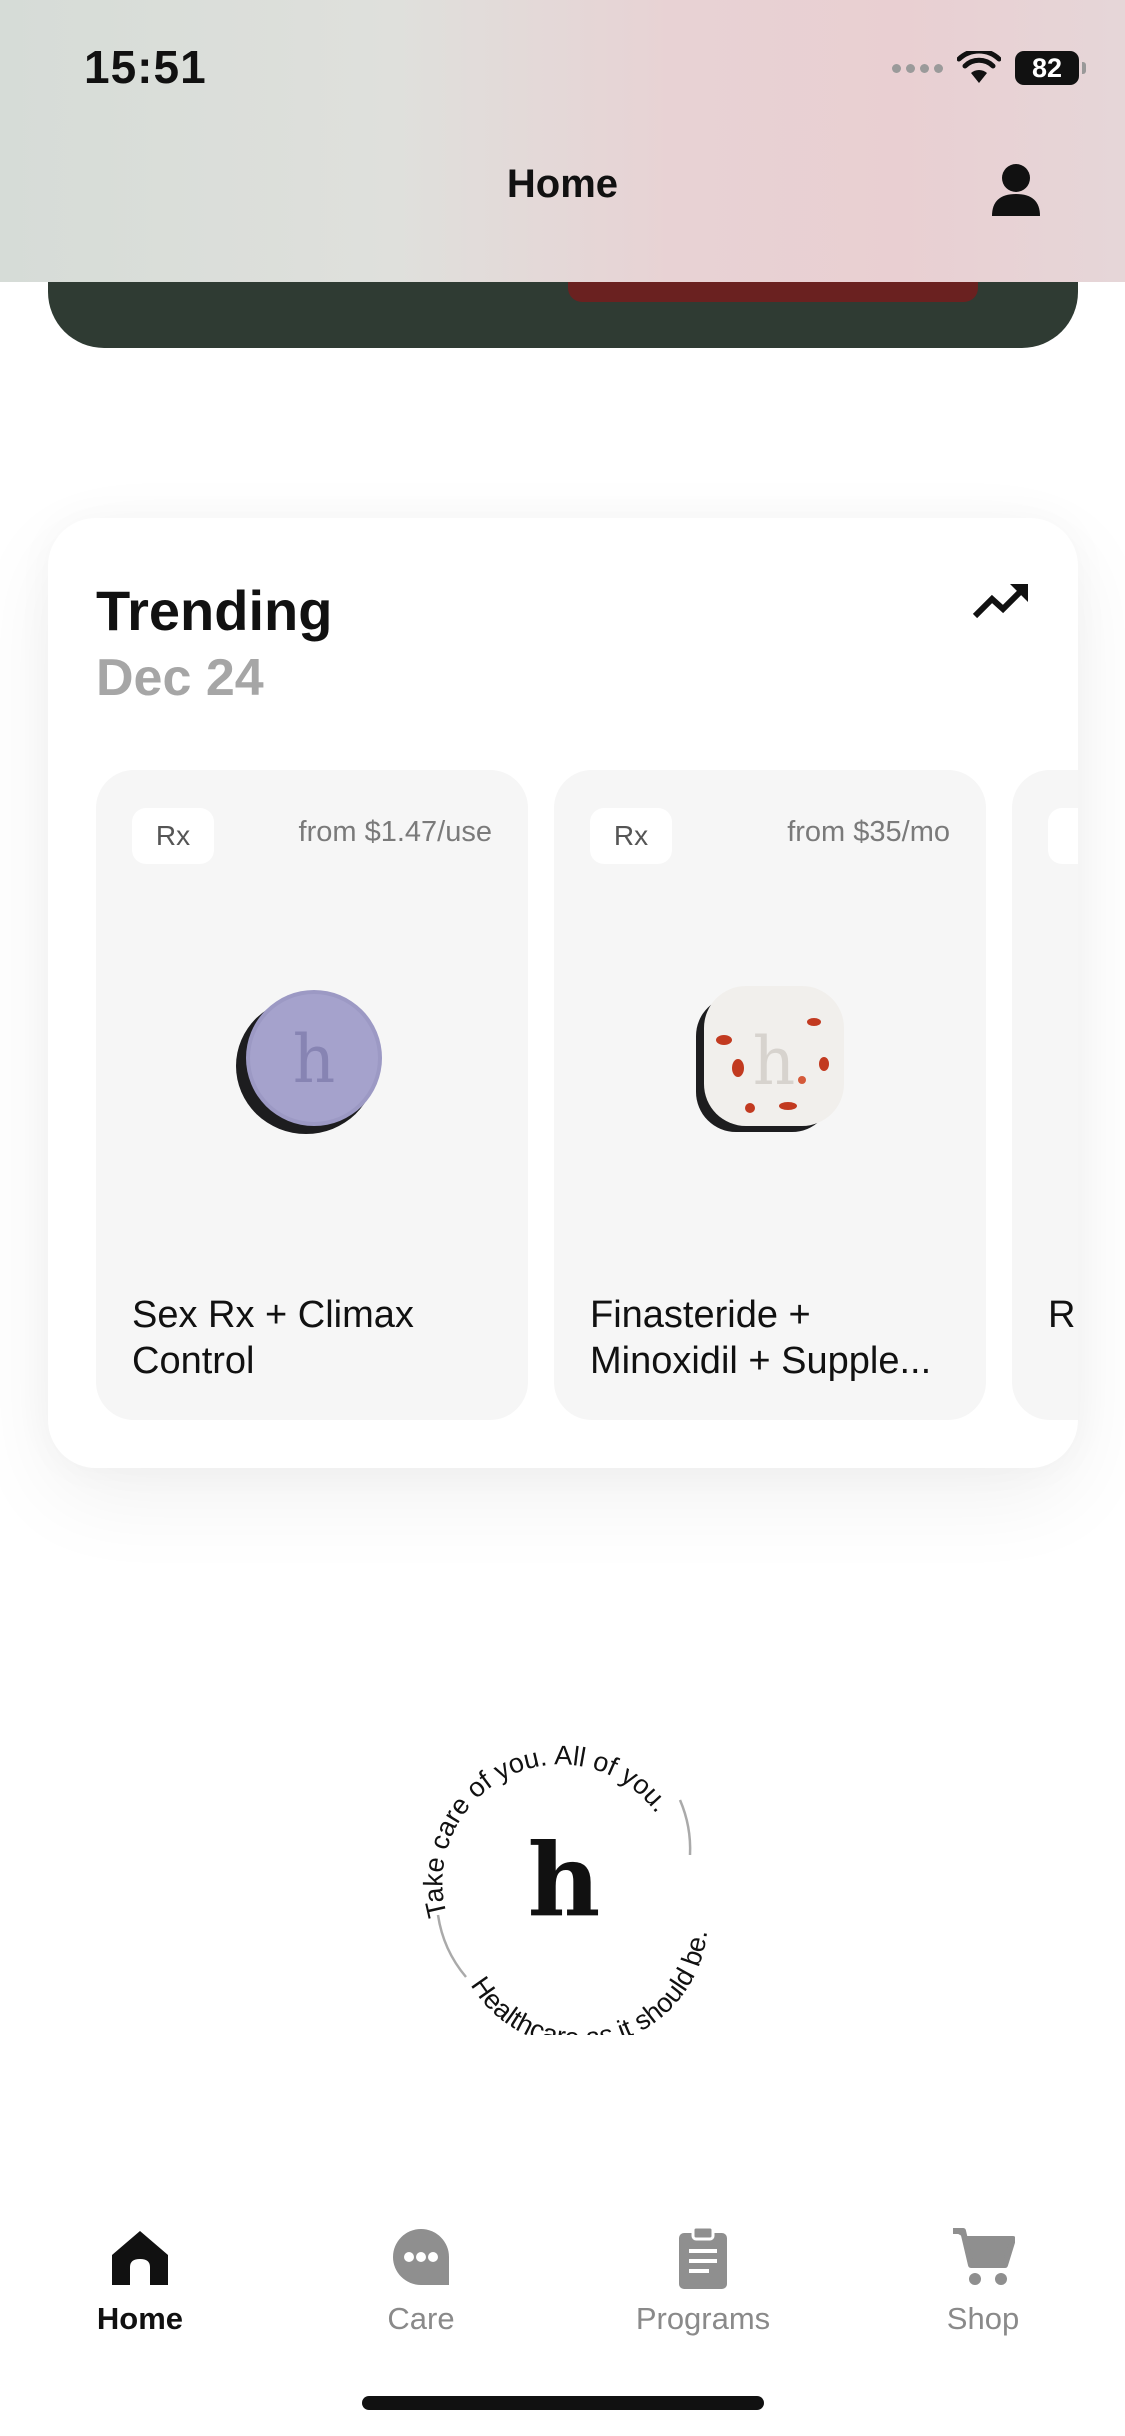 Image resolution: width=1125 pixels, height=2436 pixels. I want to click on logo-letter: h, so click(564, 1880).